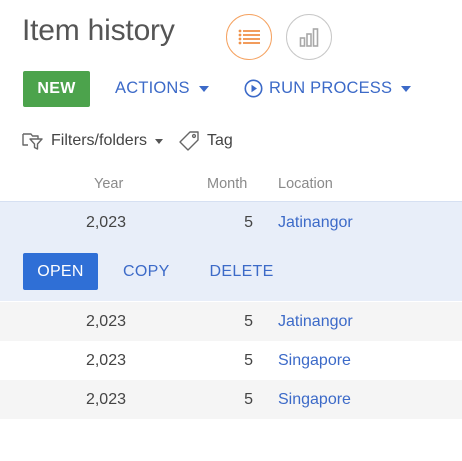 This screenshot has height=461, width=462. I want to click on list-icon, so click(249, 37).